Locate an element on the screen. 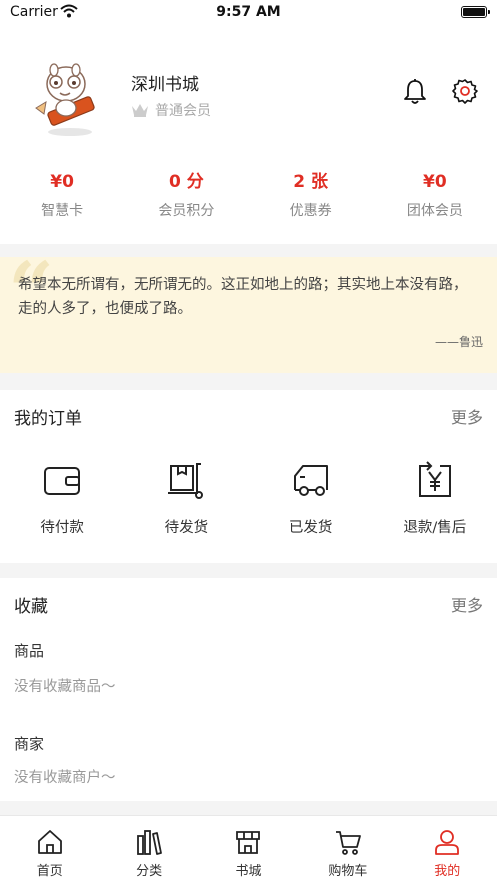 The image size is (497, 883). stat-group-member: ¥0 团体会员 is located at coordinates (435, 198).